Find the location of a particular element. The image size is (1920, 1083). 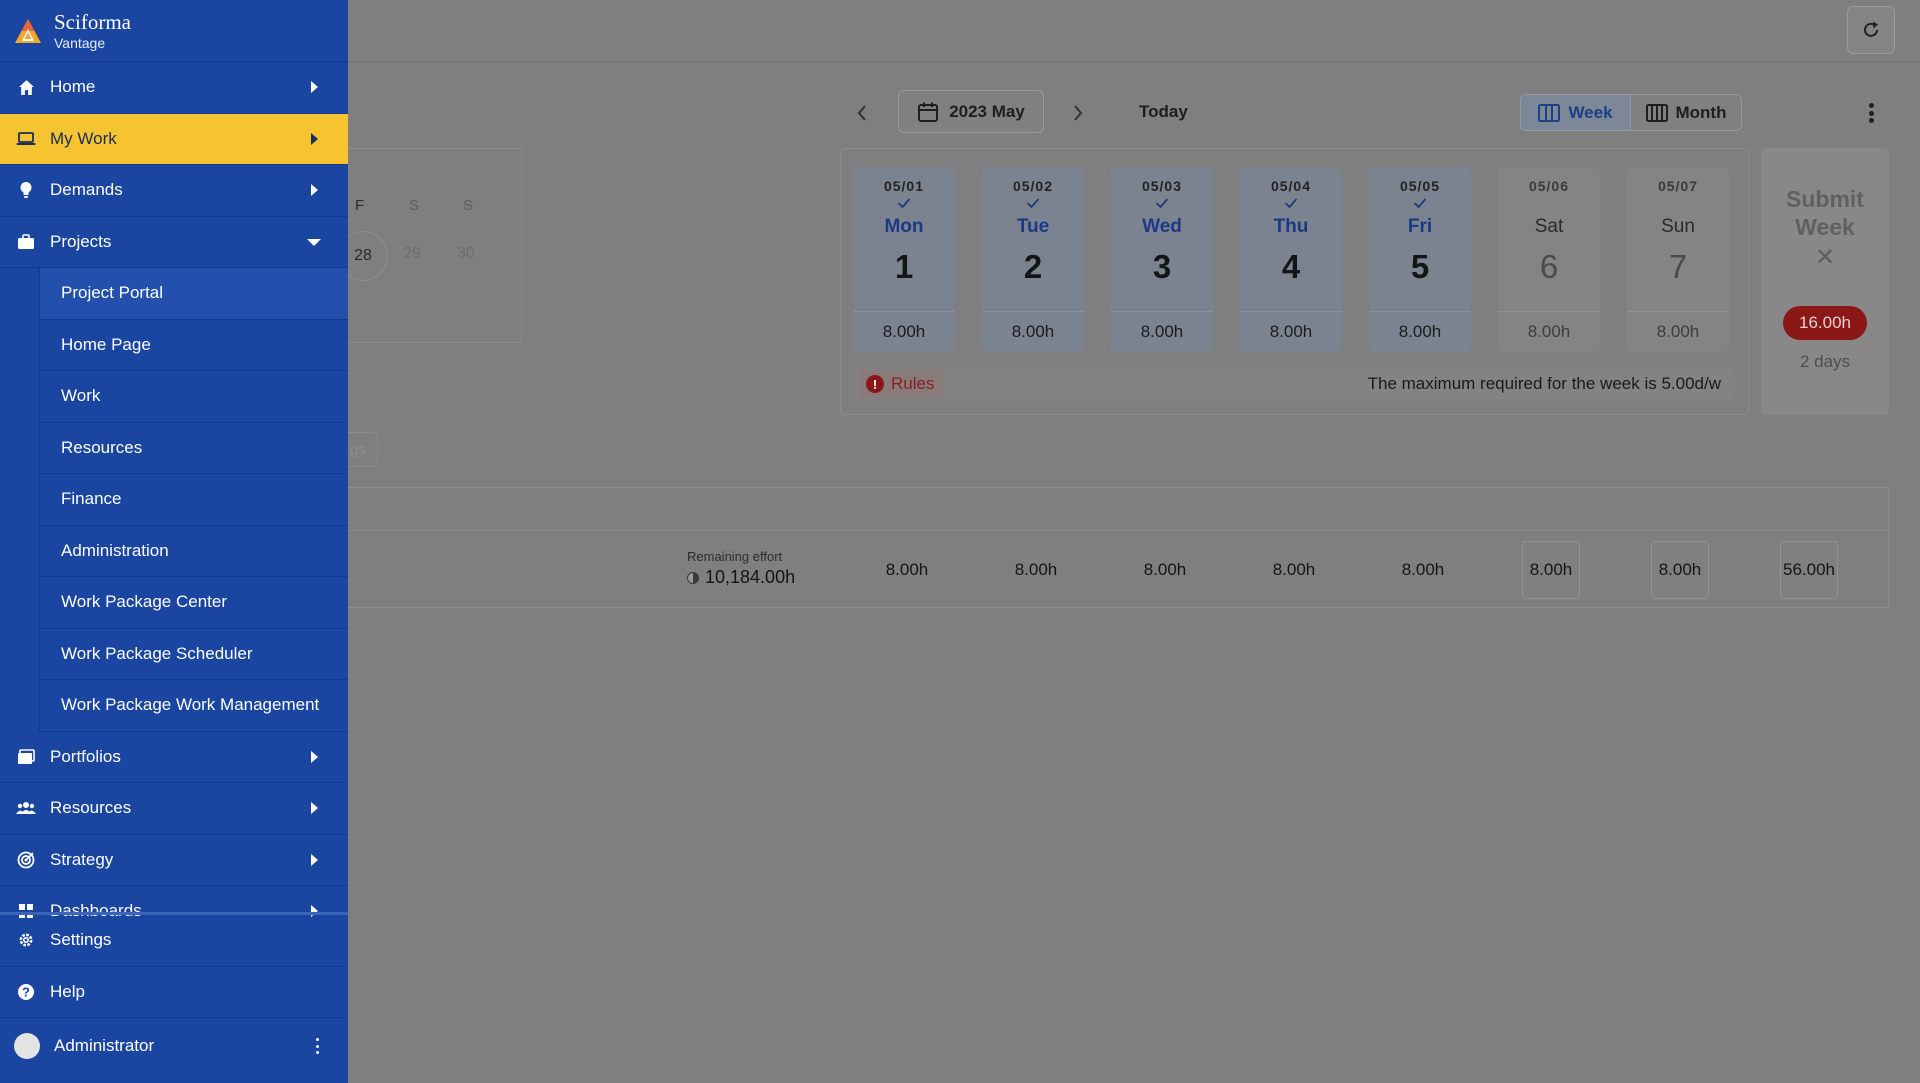

total-cell: 56.00h is located at coordinates (1809, 569).